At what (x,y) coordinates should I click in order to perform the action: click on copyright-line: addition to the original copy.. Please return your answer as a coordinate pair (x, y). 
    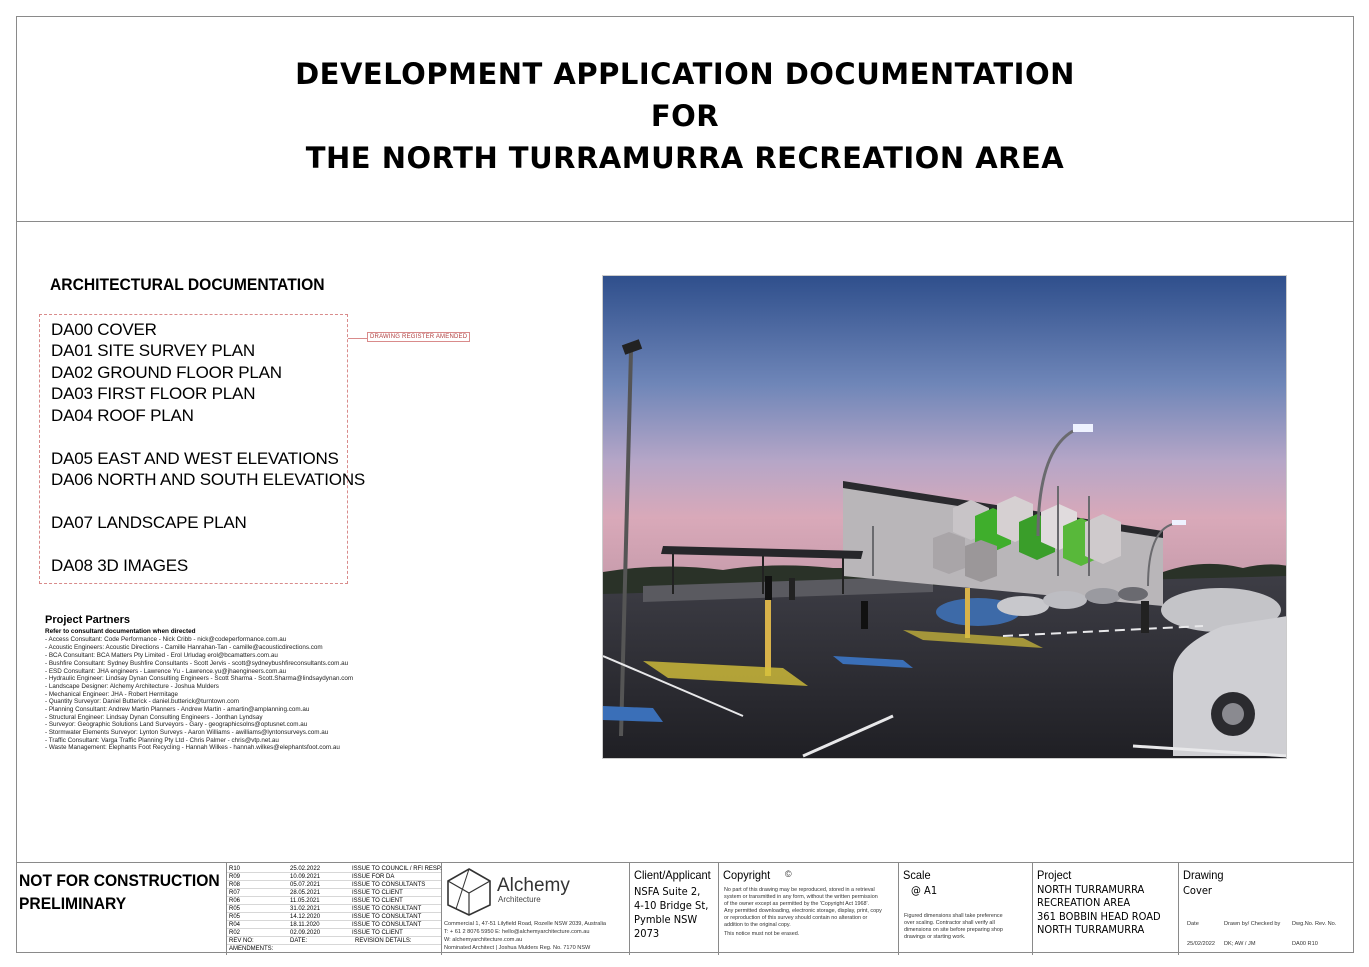
    Looking at the image, I should click on (757, 925).